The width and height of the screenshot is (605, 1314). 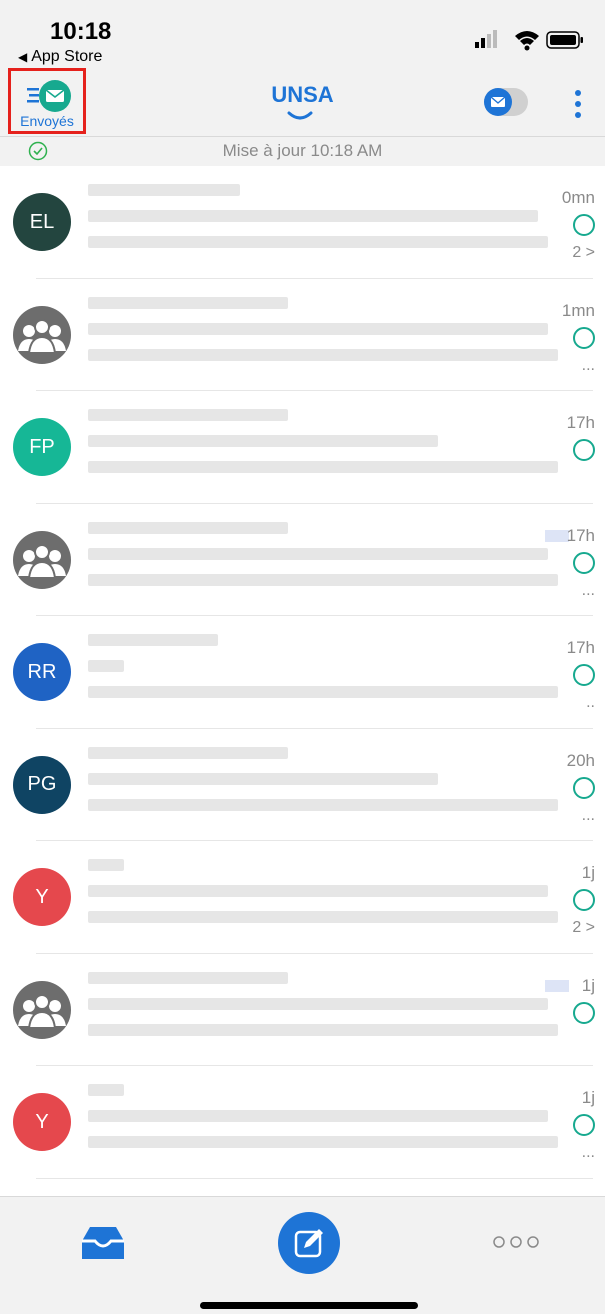 I want to click on message-row: 1j, so click(x=302, y=1010).